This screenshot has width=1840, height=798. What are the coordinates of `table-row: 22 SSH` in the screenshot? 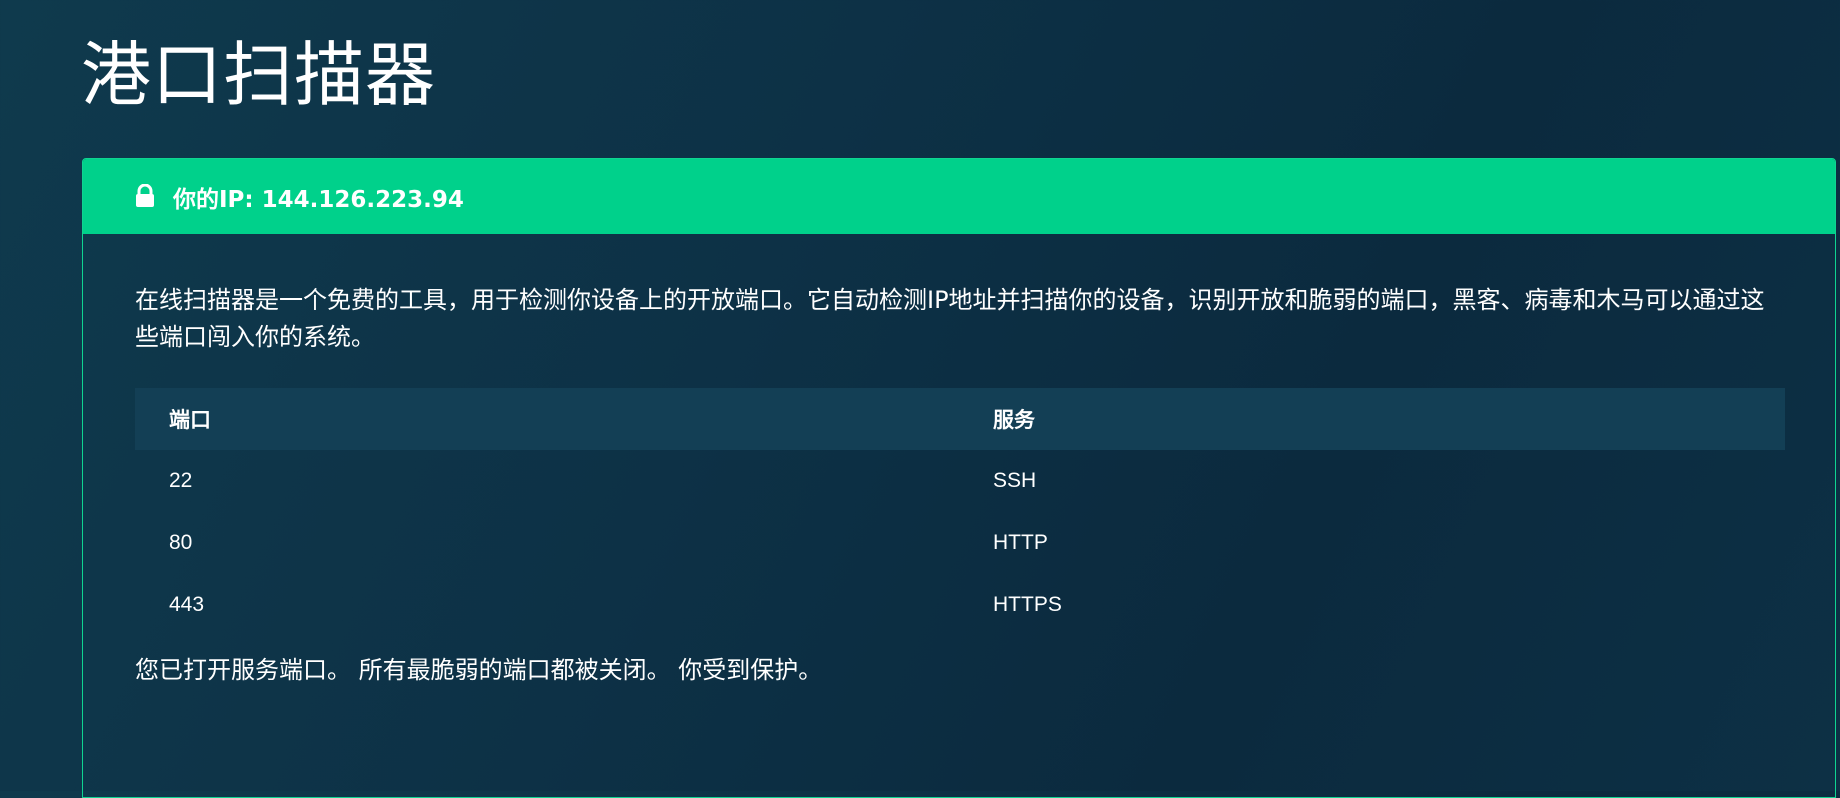 It's located at (960, 481).